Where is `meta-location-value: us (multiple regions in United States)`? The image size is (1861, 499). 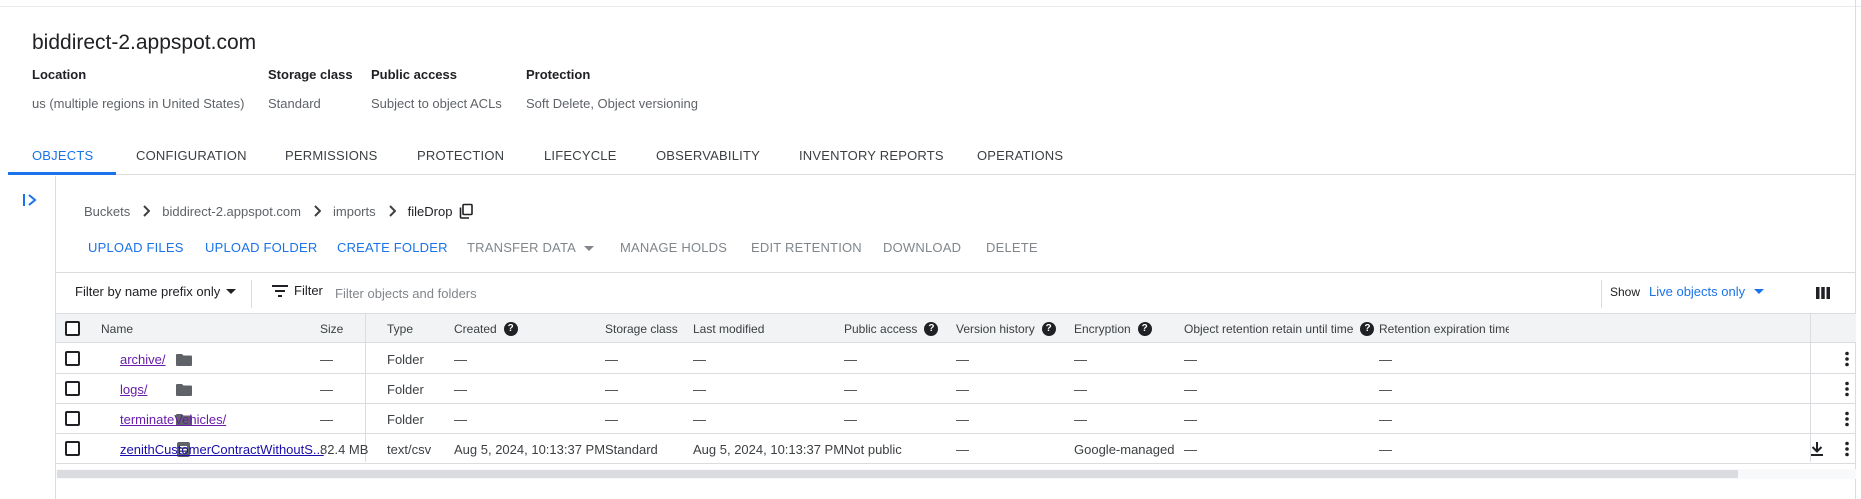
meta-location-value: us (multiple regions in United States) is located at coordinates (138, 103).